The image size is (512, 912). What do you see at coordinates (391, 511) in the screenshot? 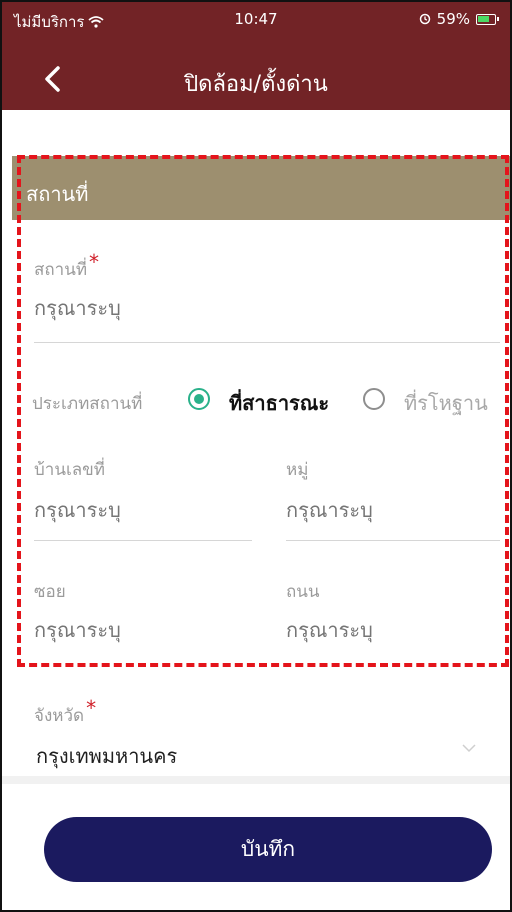
I see `moo-input` at bounding box center [391, 511].